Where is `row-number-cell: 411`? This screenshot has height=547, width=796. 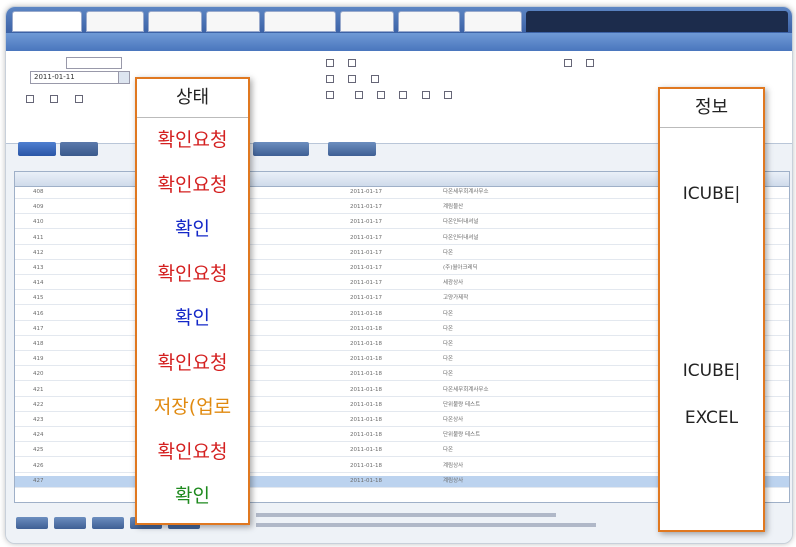 row-number-cell: 411 is located at coordinates (38, 237).